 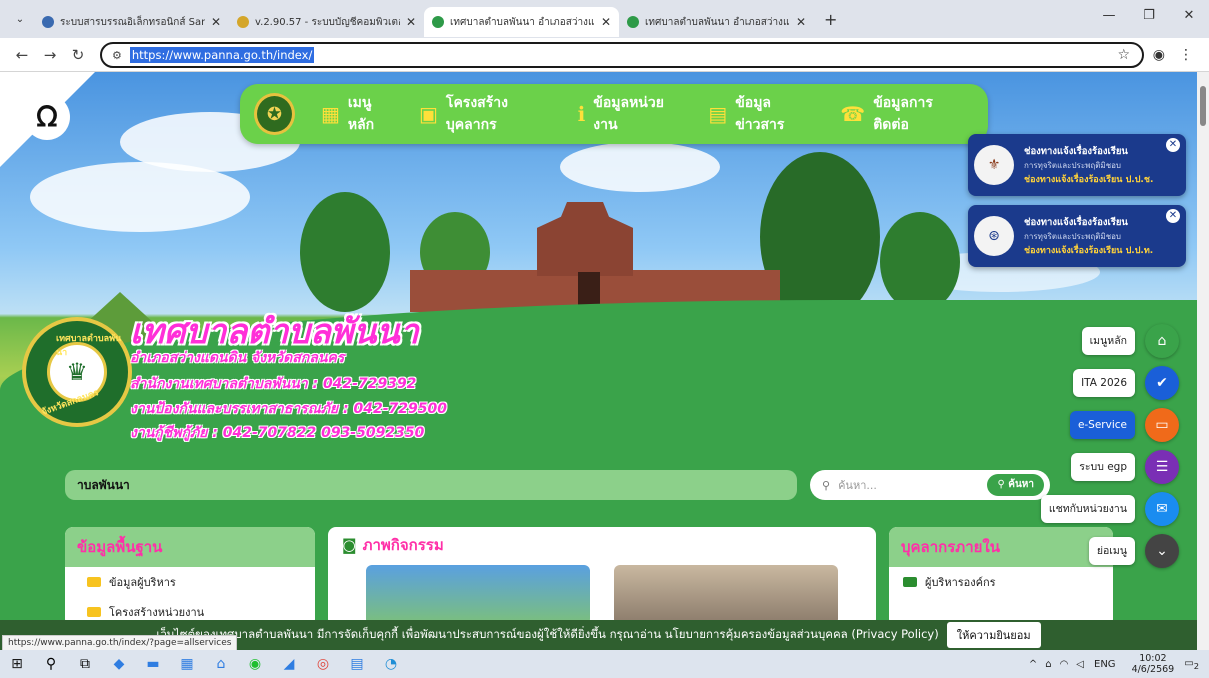 What do you see at coordinates (1105, 664) in the screenshot?
I see `language-indicator: ENG` at bounding box center [1105, 664].